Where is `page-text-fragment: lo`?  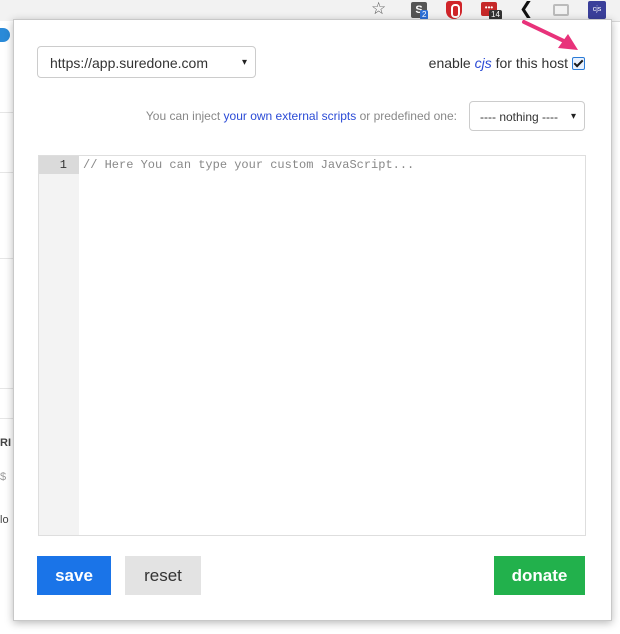 page-text-fragment: lo is located at coordinates (4, 520).